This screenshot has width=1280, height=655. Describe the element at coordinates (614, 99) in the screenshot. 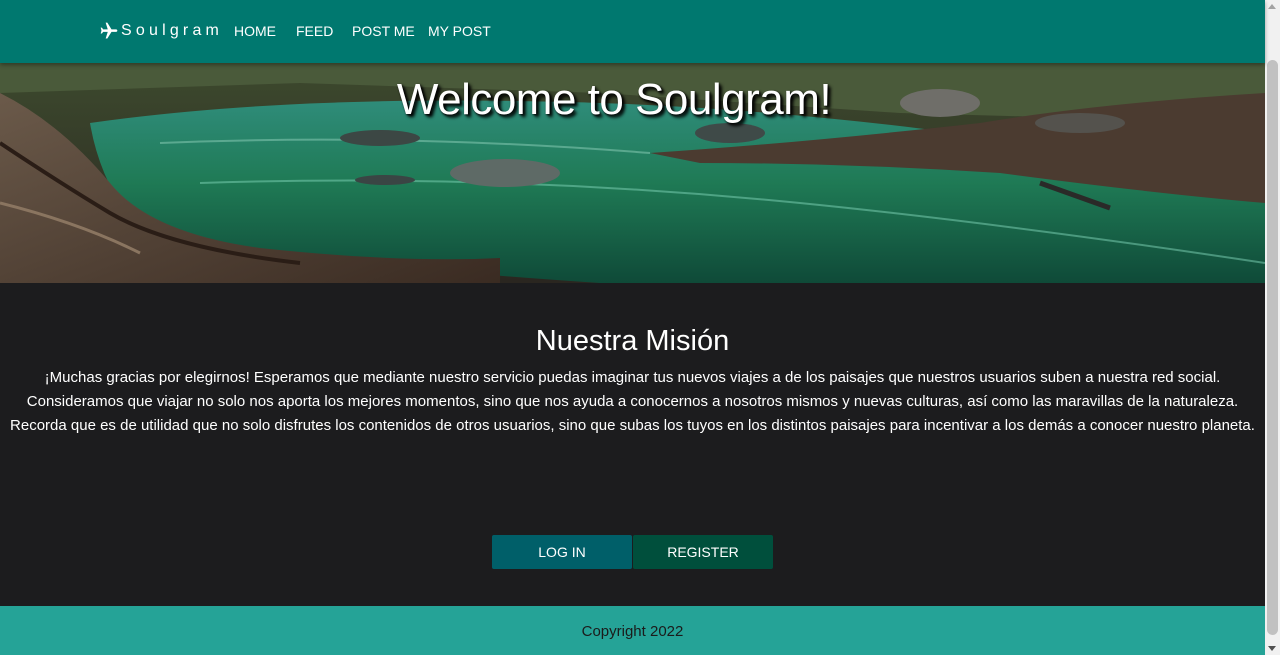

I see `hero-title: Welcome to Soulgram!` at that location.